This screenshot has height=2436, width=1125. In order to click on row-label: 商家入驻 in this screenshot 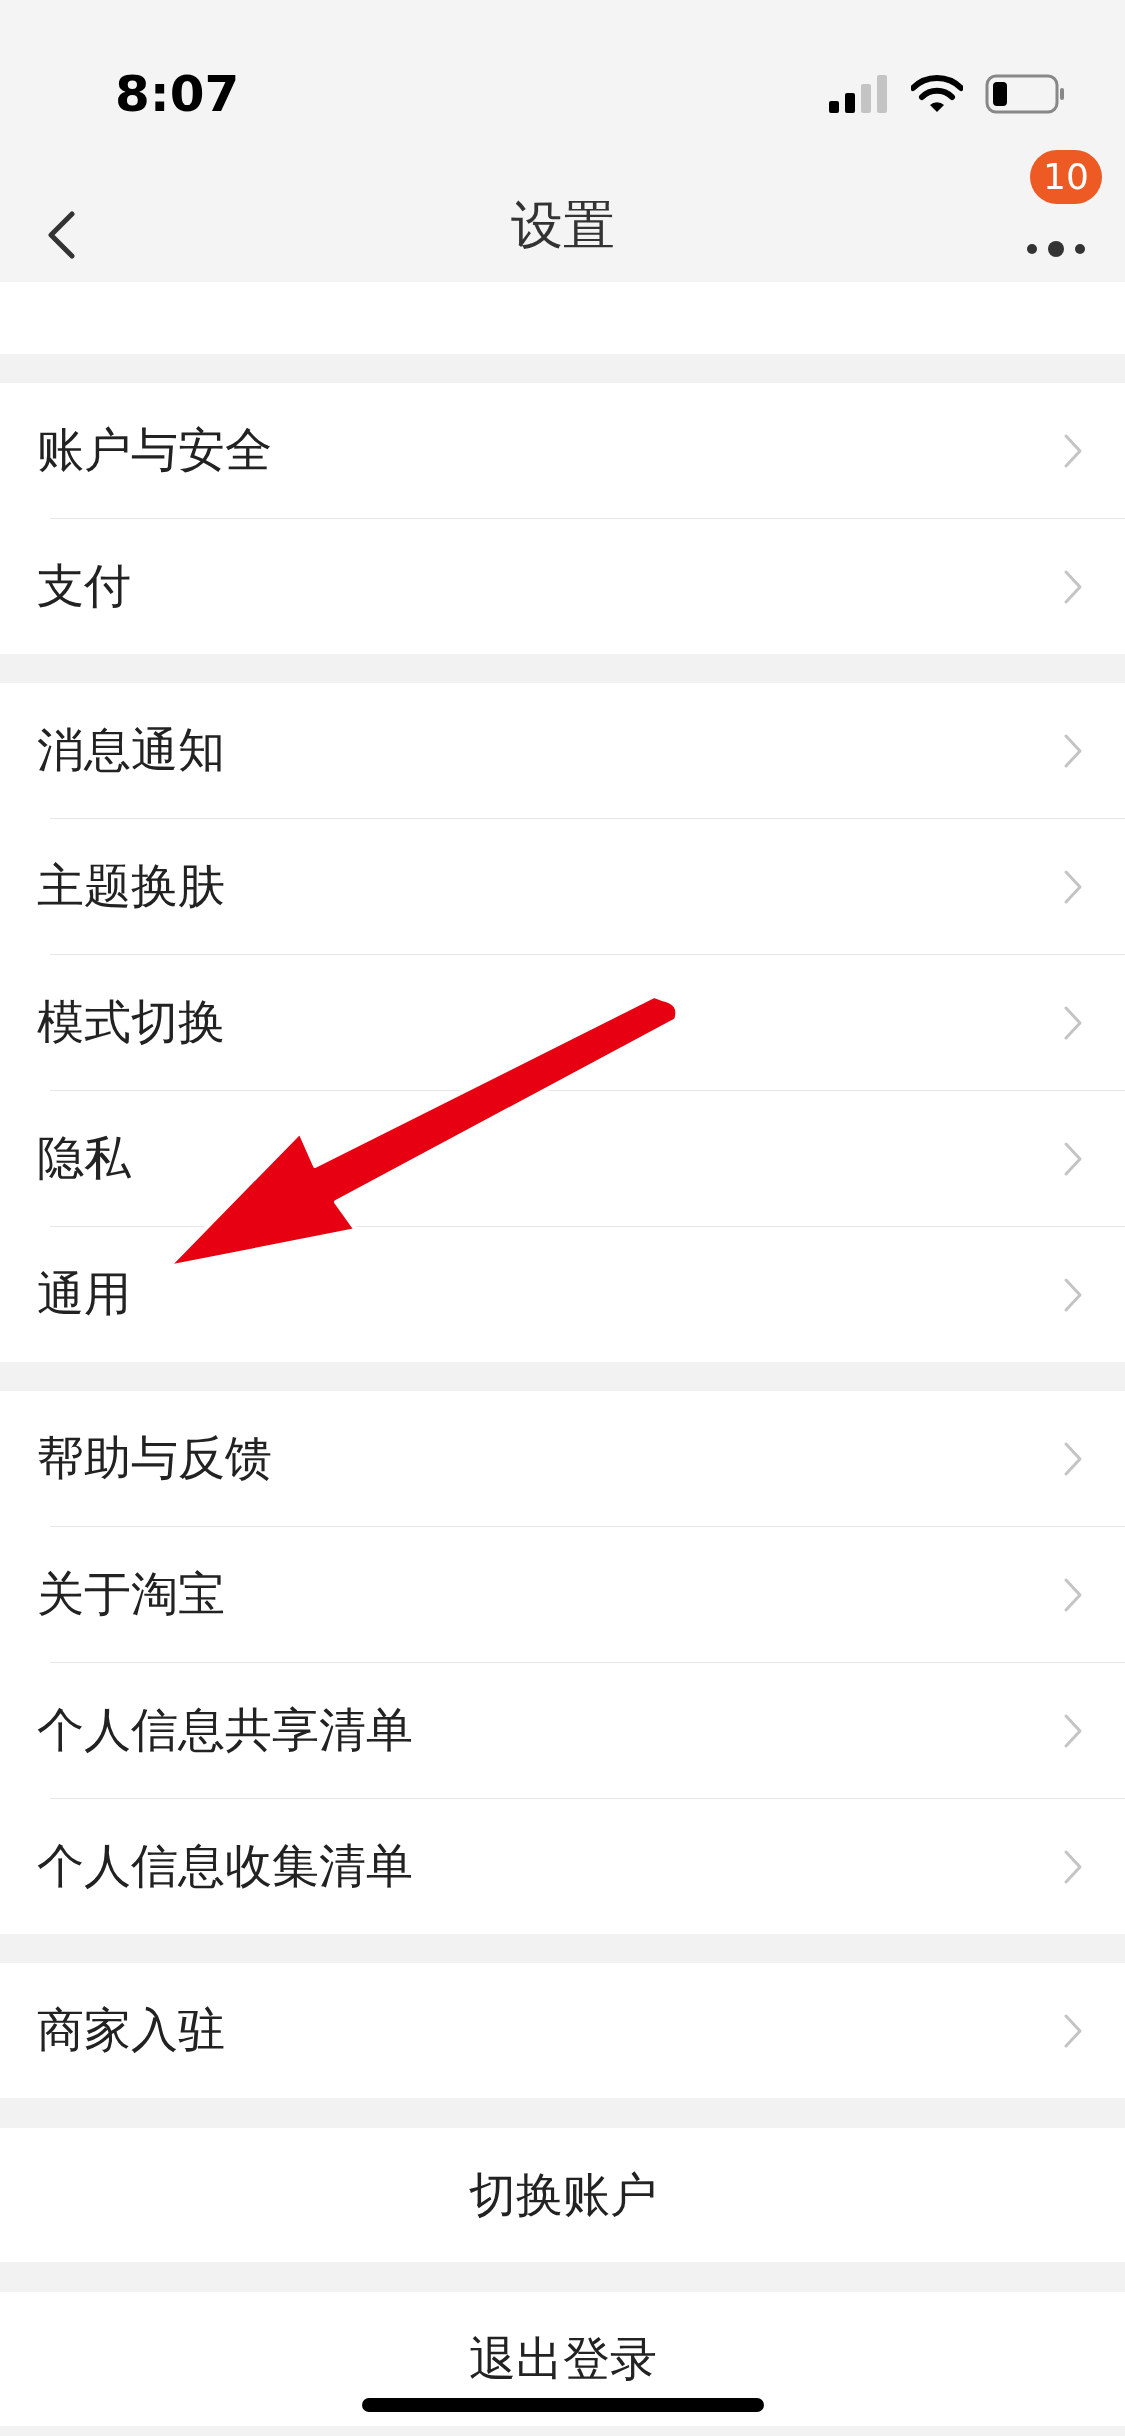, I will do `click(131, 2030)`.